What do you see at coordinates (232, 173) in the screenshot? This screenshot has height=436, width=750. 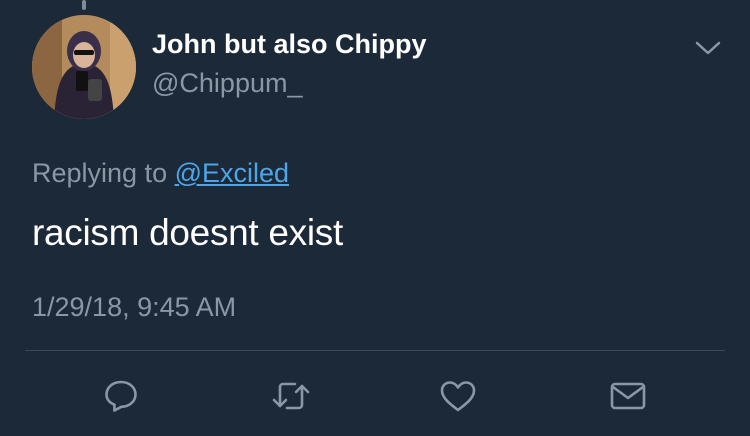 I see `replying-to-link: @Exciled` at bounding box center [232, 173].